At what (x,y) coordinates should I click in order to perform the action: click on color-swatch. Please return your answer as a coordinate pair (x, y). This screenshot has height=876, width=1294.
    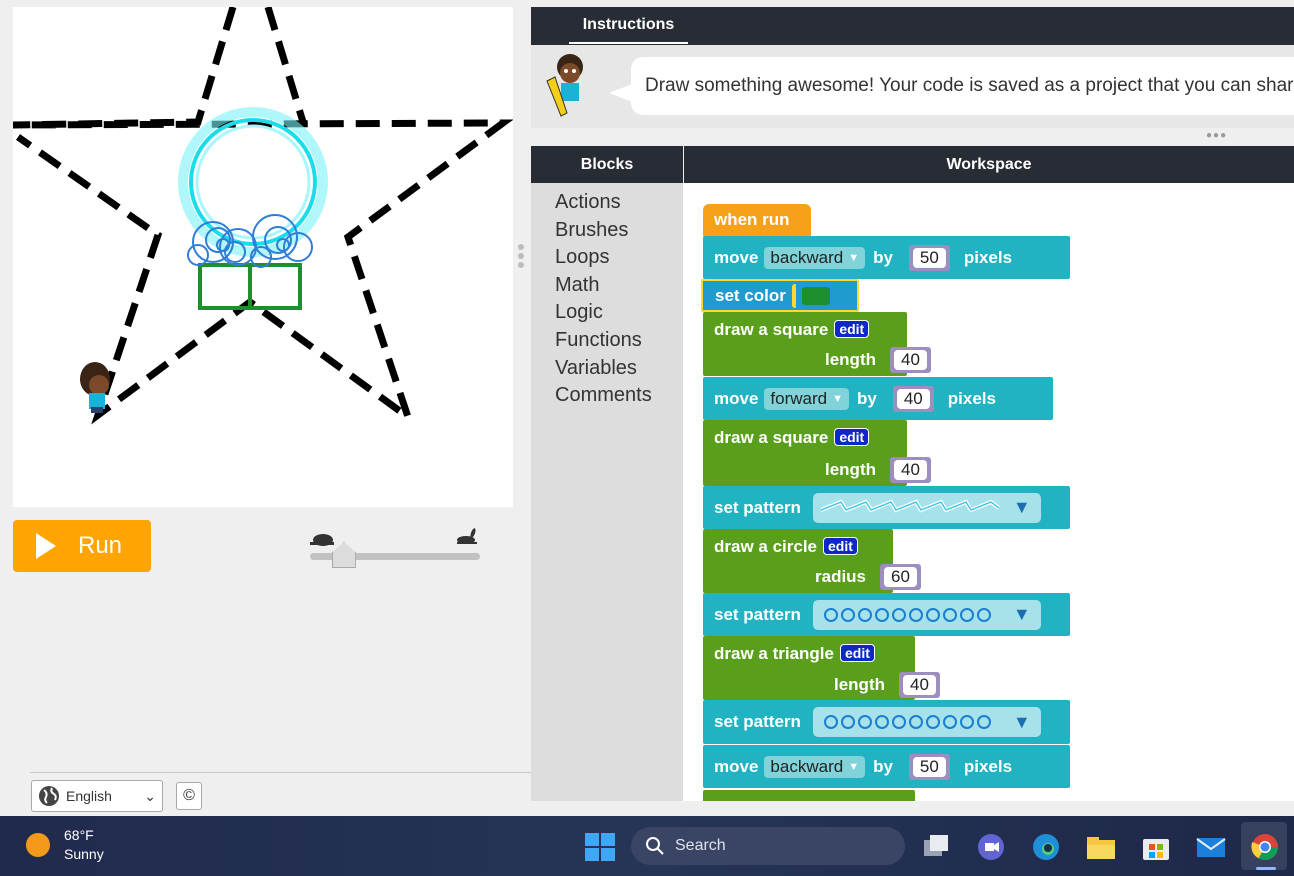
    Looking at the image, I should click on (815, 295).